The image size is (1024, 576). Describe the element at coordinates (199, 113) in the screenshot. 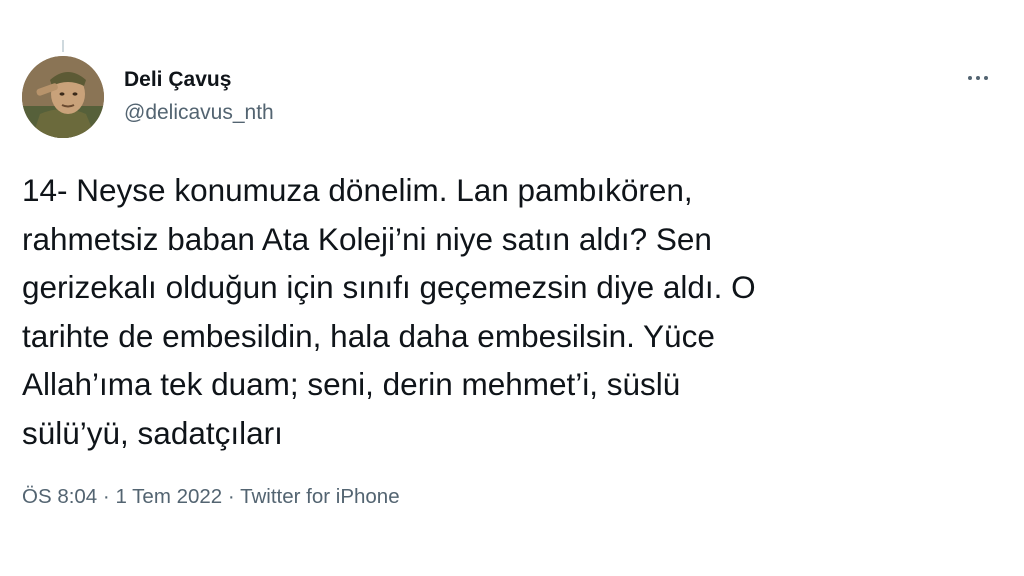

I see `author-handle: @delicavus_nth` at that location.